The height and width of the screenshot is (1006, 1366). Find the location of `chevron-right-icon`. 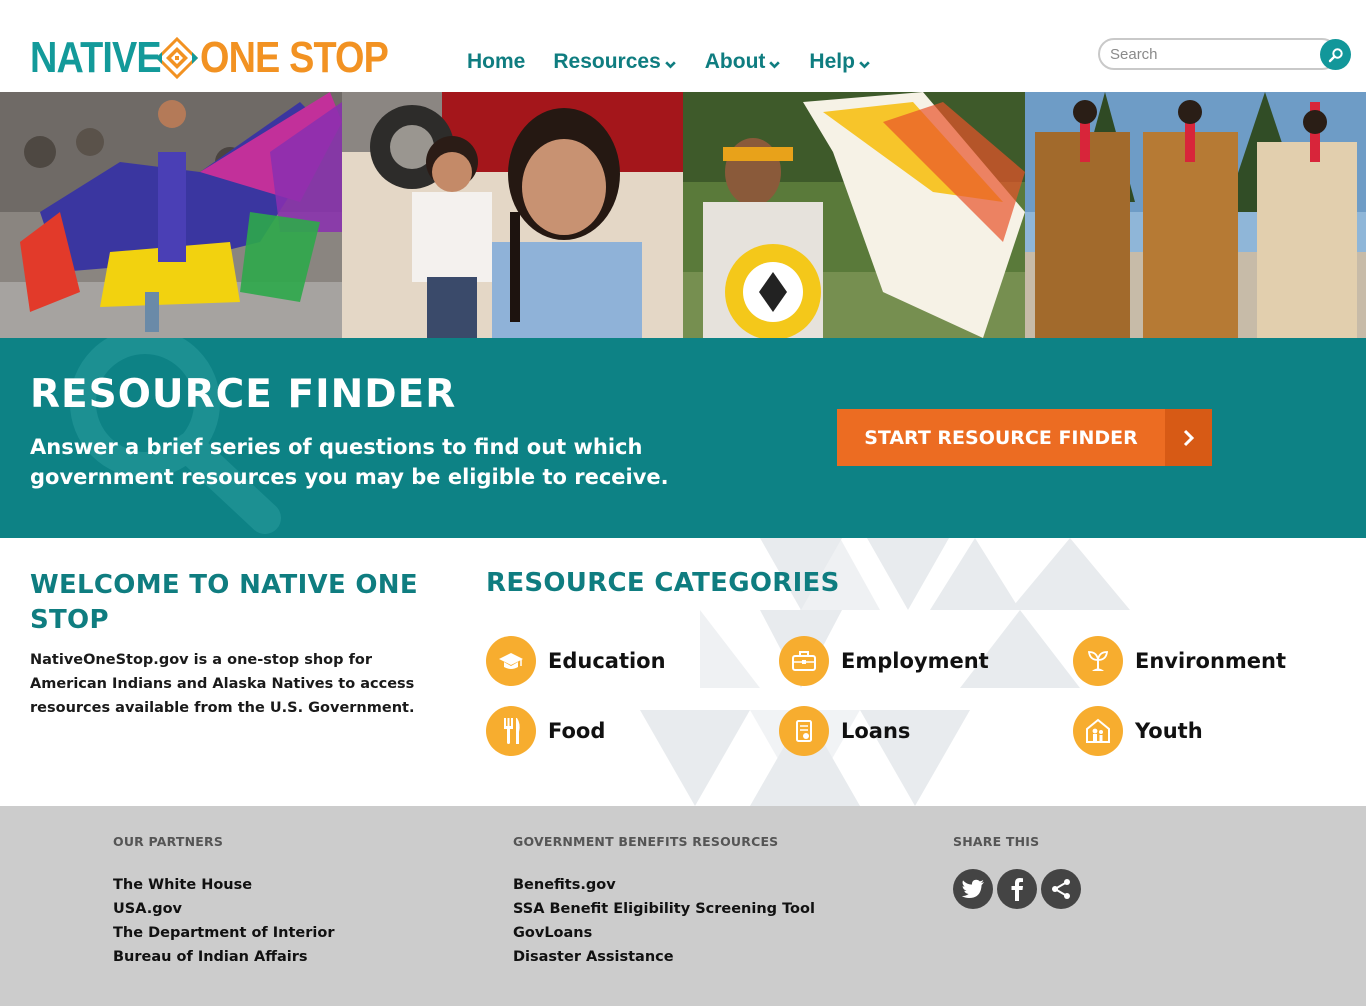

chevron-right-icon is located at coordinates (1188, 437).